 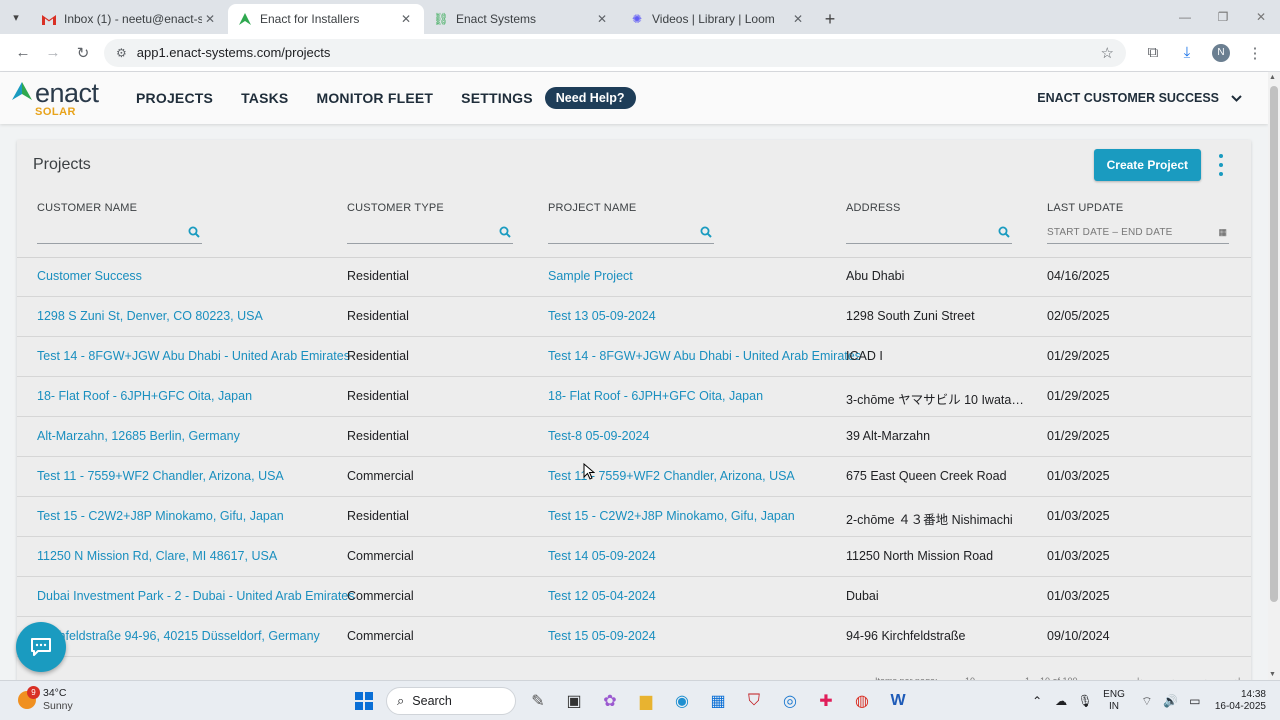 What do you see at coordinates (718, 19) in the screenshot?
I see `tab-loom: ✺ Videos | Library | Loom ✕` at bounding box center [718, 19].